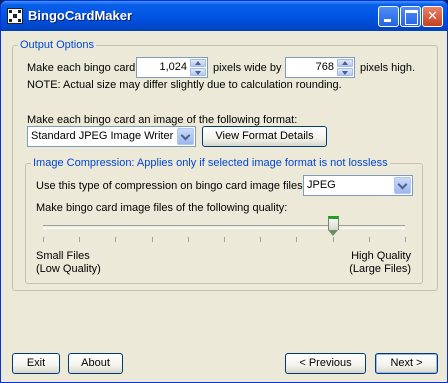 This screenshot has width=448, height=383. What do you see at coordinates (264, 136) in the screenshot?
I see `view-format-details-button: View Format Details` at bounding box center [264, 136].